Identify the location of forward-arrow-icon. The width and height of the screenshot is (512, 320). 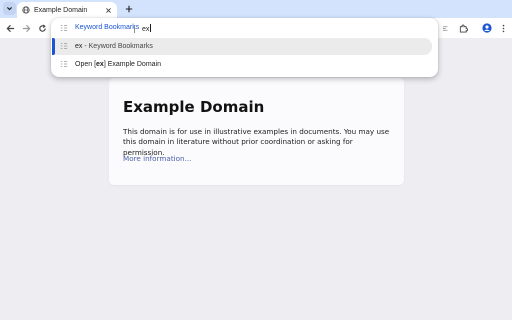
(26, 28).